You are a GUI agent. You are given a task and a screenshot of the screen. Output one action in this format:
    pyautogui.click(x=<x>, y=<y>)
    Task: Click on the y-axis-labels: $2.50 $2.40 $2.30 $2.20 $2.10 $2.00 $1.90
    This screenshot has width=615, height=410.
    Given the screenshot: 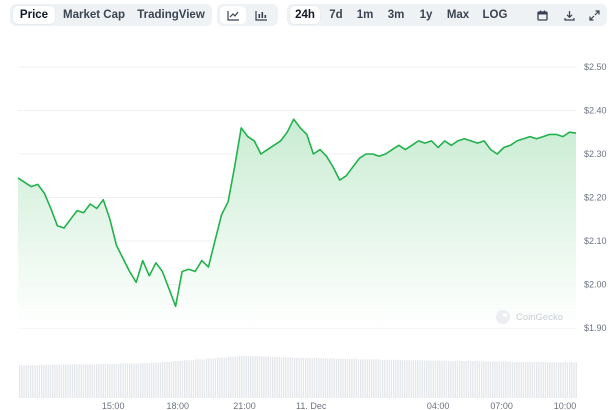 What is the action you would take?
    pyautogui.click(x=595, y=197)
    